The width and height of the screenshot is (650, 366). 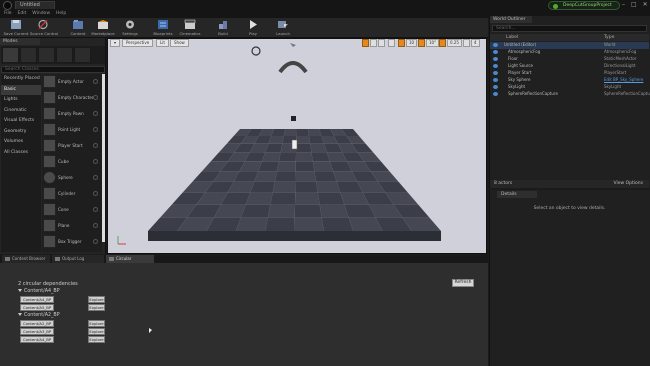 I want to click on refresh-button: Refresh, so click(x=463, y=283).